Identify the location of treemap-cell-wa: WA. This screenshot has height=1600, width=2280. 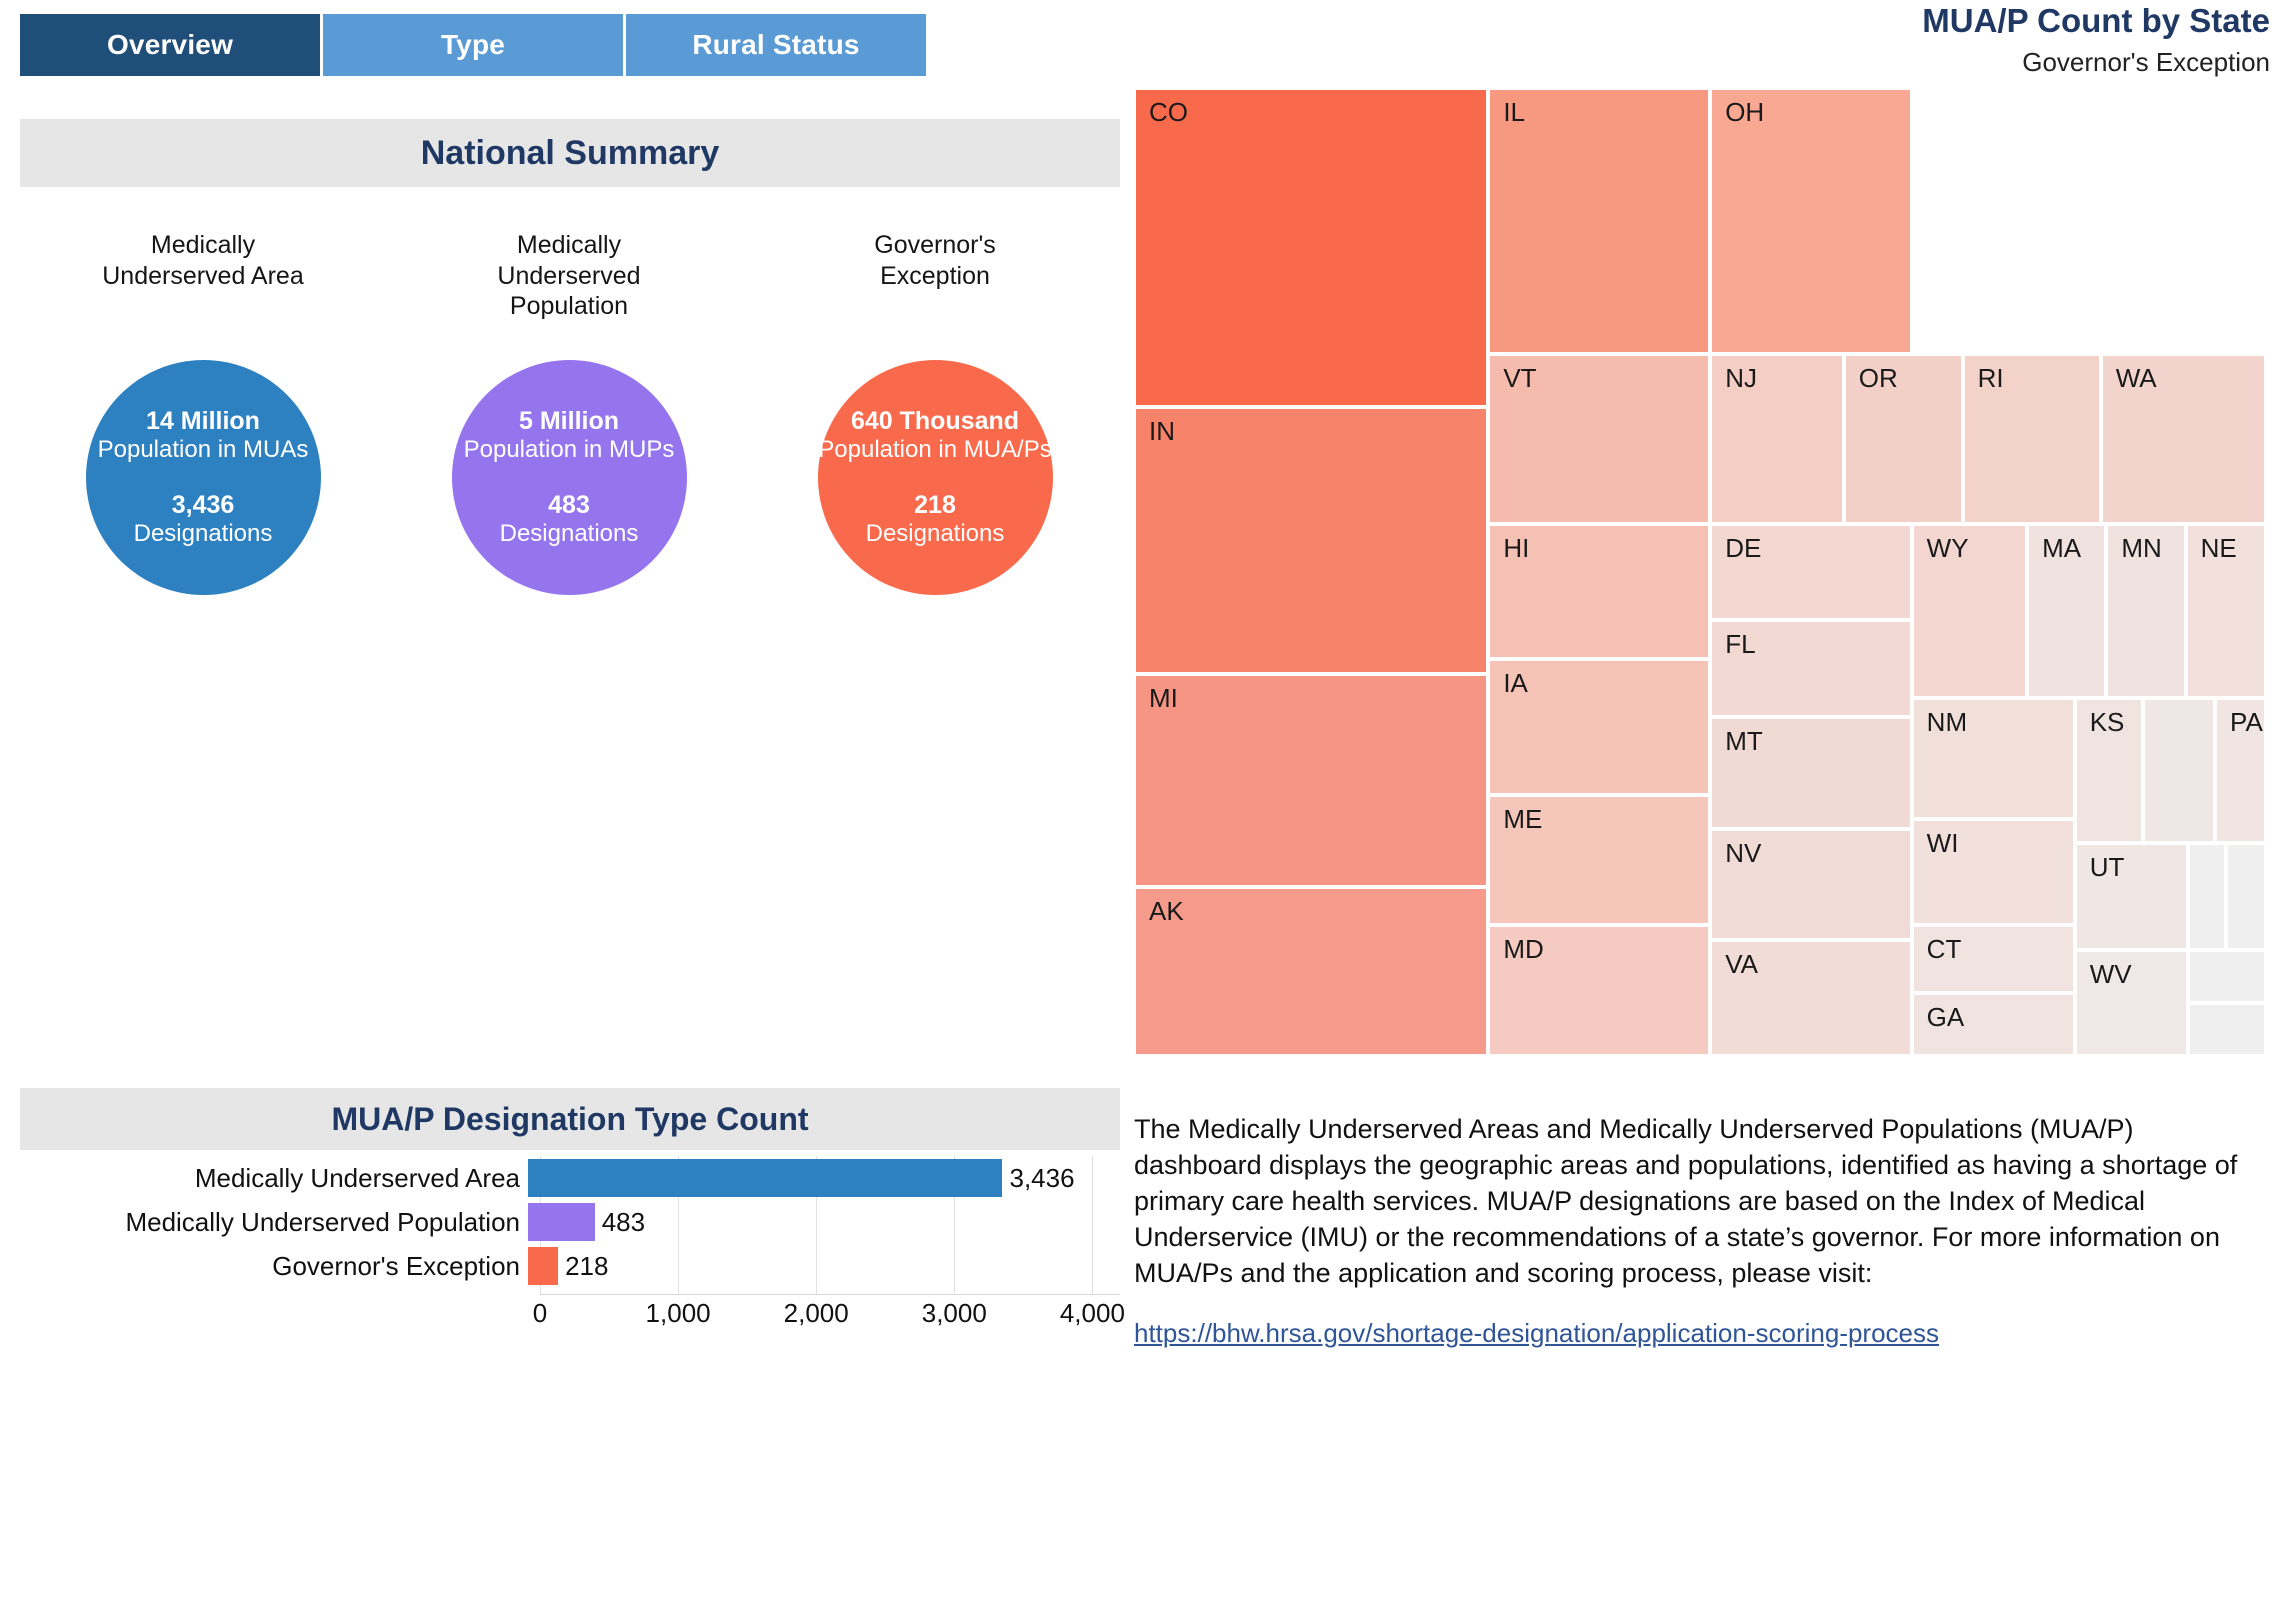
(2183, 439).